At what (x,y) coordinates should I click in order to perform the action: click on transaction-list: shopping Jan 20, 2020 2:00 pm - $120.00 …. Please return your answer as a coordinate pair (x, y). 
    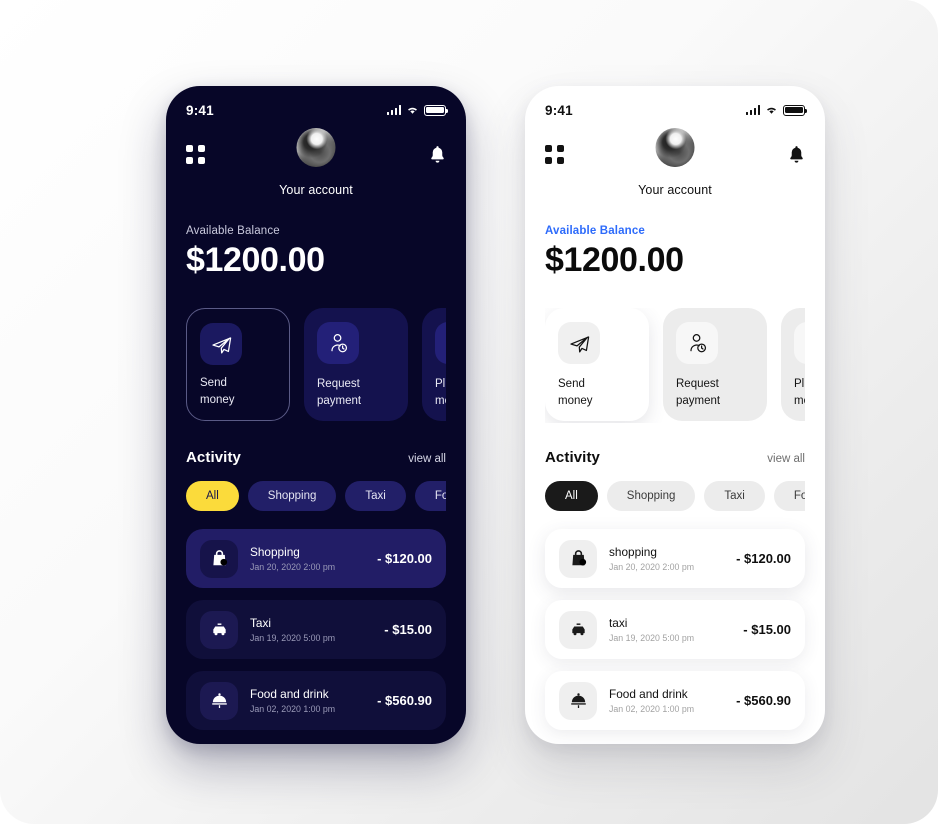
    Looking at the image, I should click on (675, 629).